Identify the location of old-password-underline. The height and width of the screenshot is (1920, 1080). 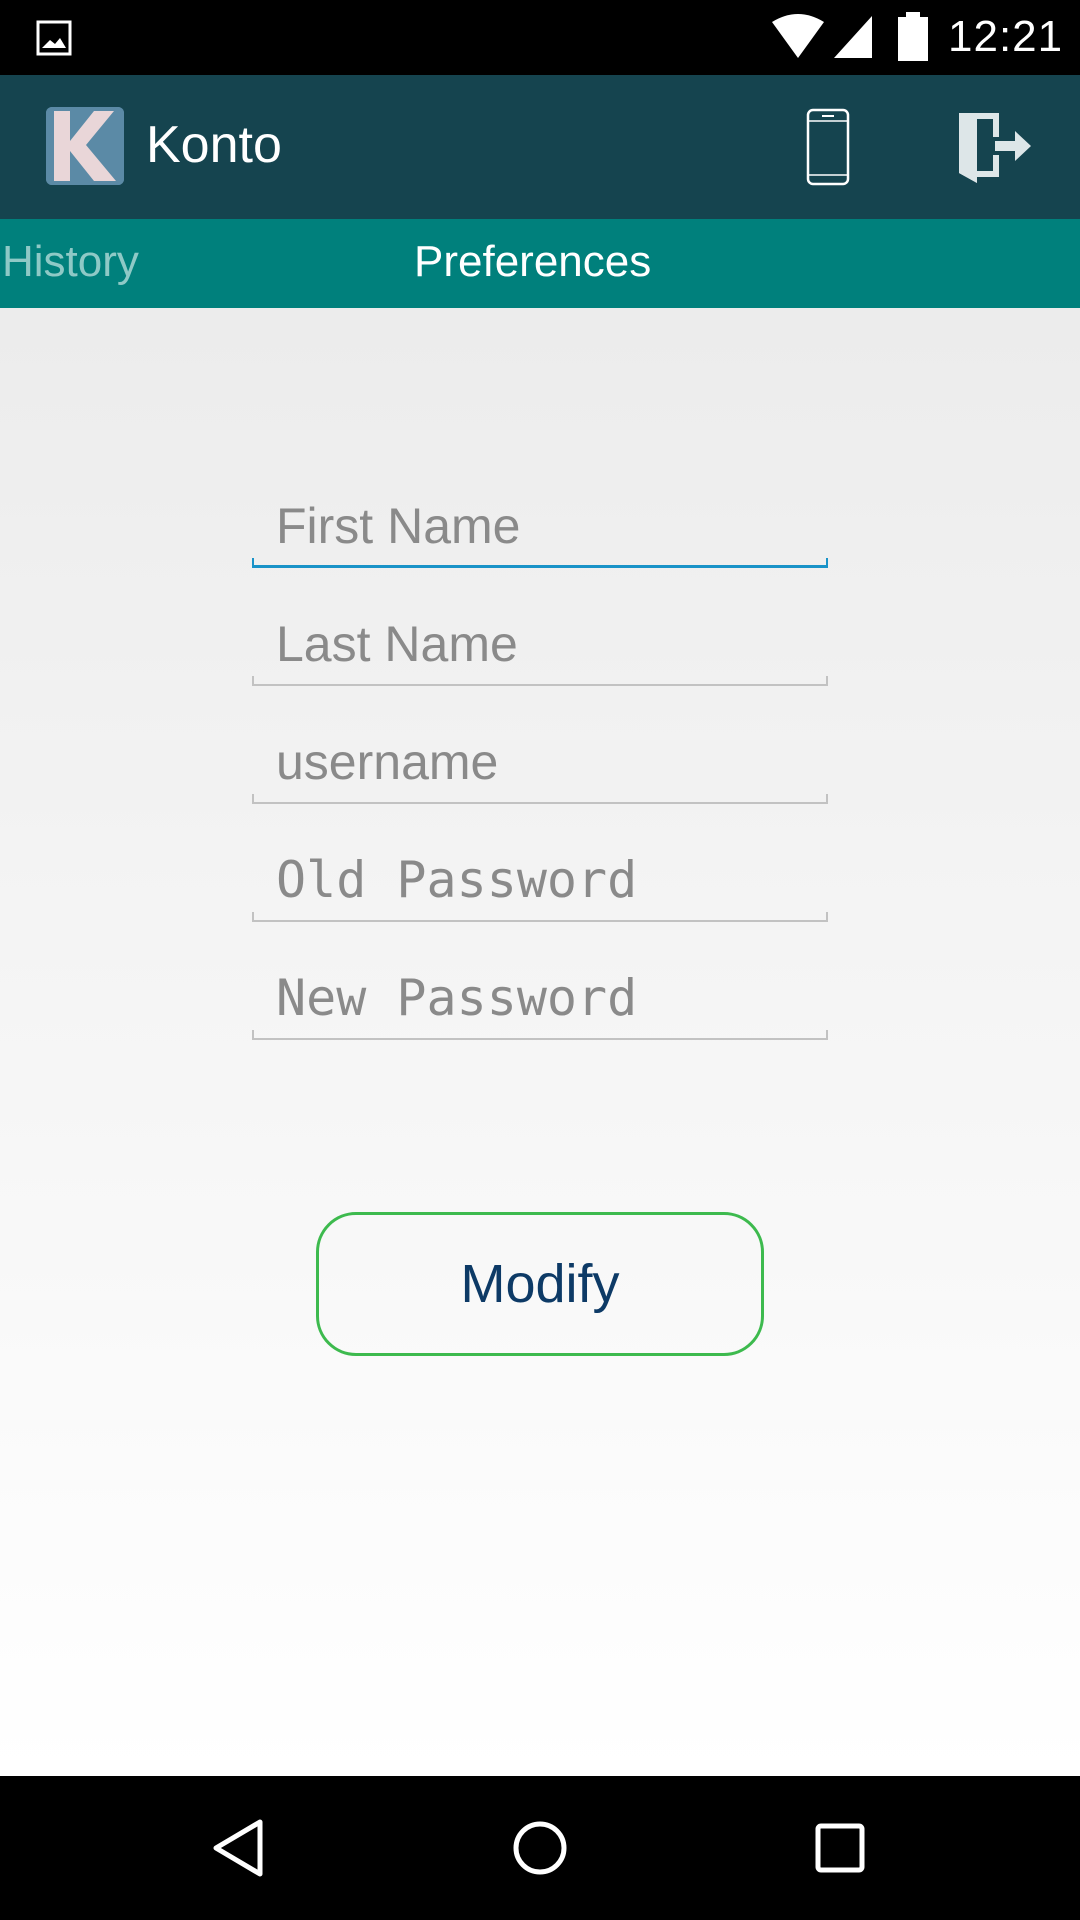
(540, 917).